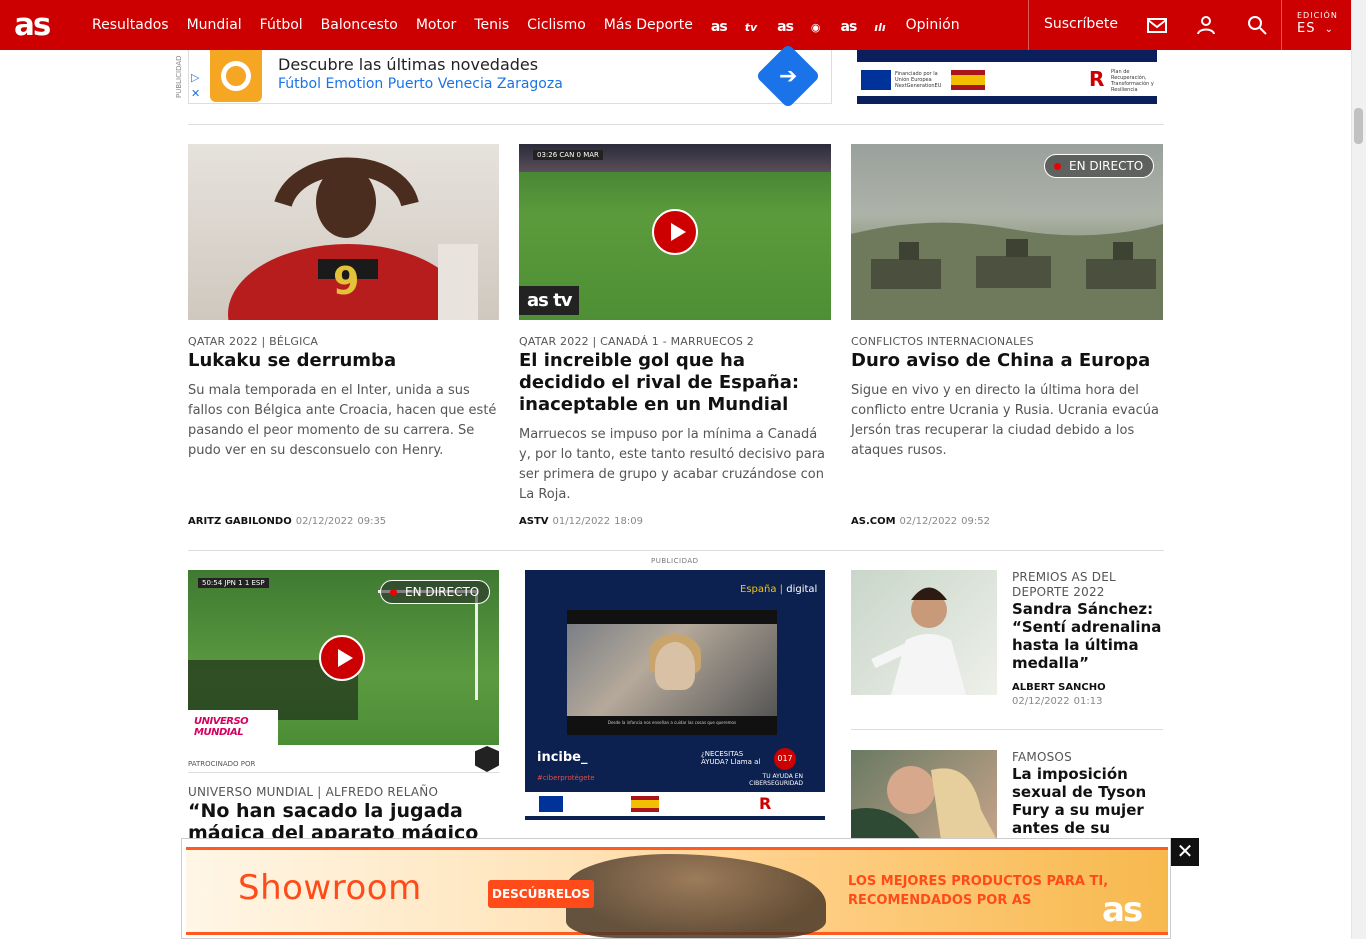 Image resolution: width=1366 pixels, height=939 pixels. I want to click on article-byline: ARITZ GABILONDO 02/12/2022 09:35, so click(287, 521).